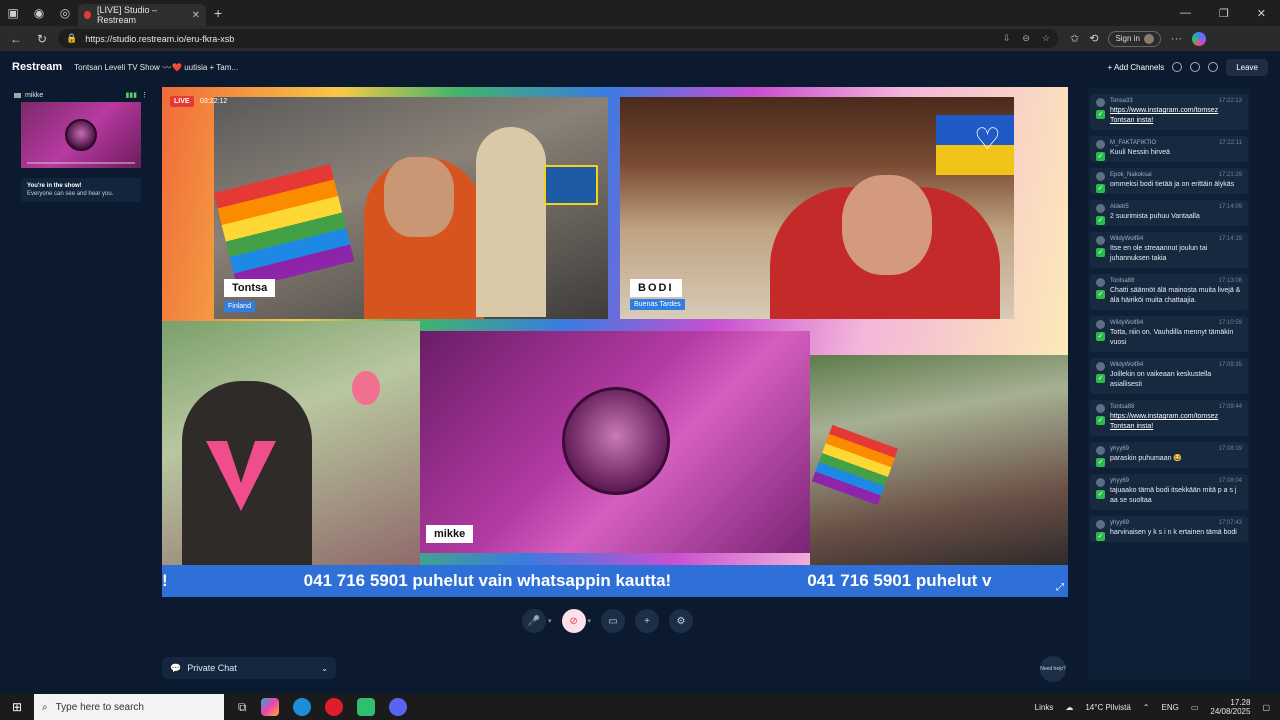 This screenshot has width=1280, height=720. What do you see at coordinates (657, 304) in the screenshot?
I see `guest-sub-bodi: Buenas Tardes` at bounding box center [657, 304].